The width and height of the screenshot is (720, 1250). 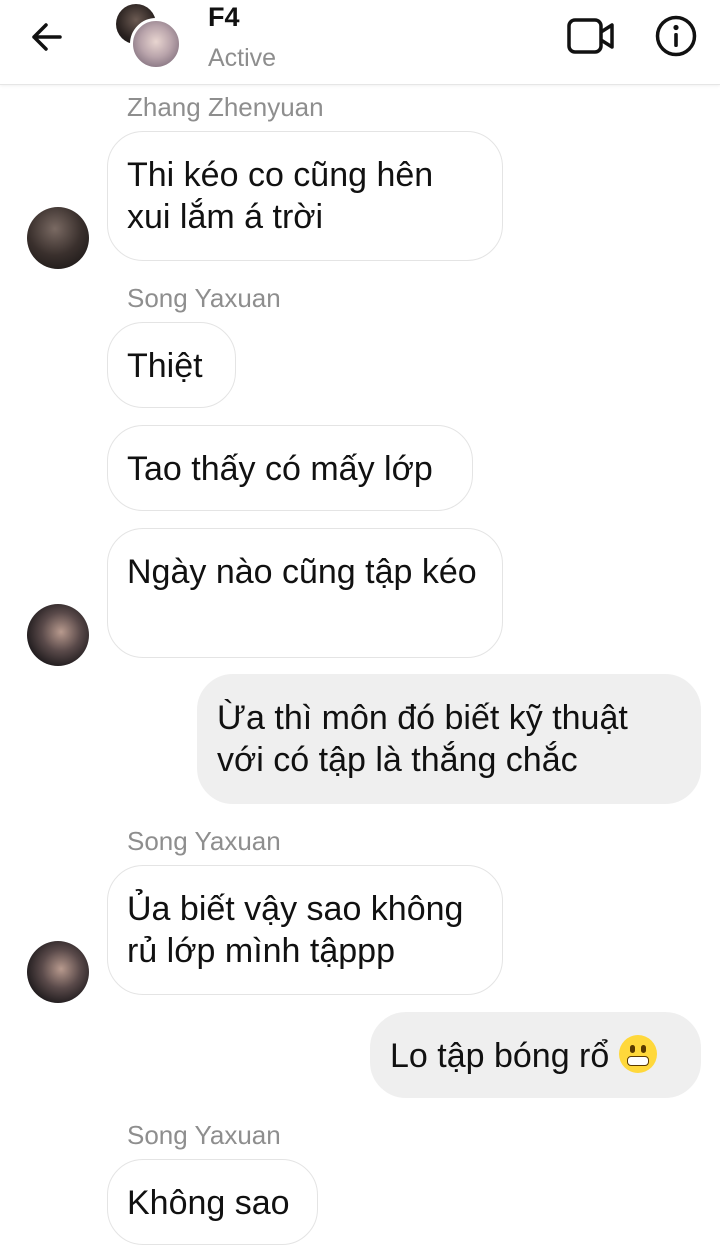 What do you see at coordinates (171, 365) in the screenshot?
I see `message-bubble: Thiệt` at bounding box center [171, 365].